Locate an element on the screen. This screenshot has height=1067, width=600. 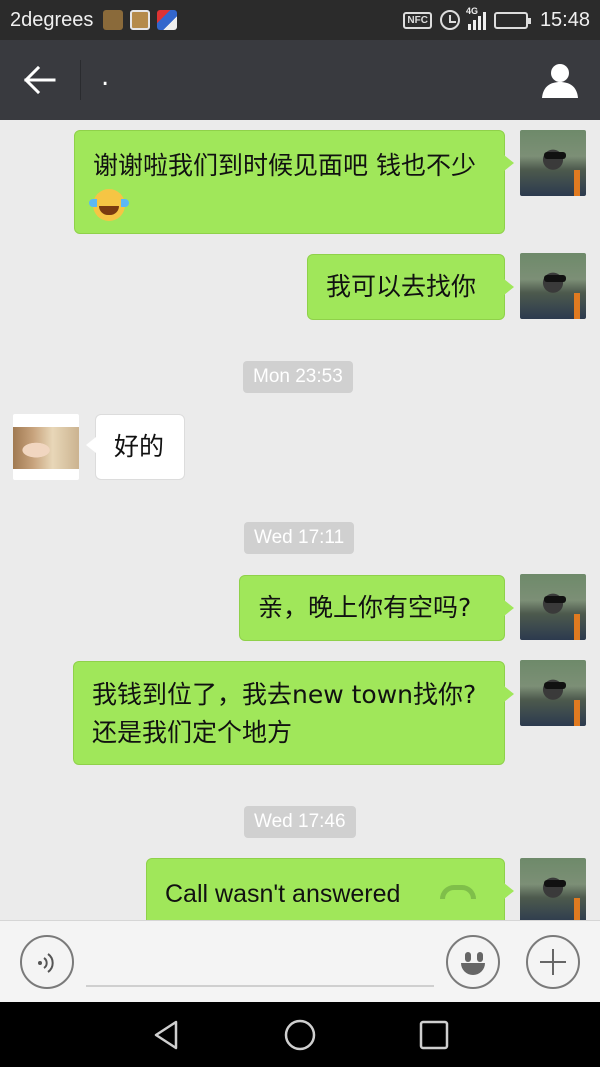
message-bubble-outgoing: 我钱到位了，我去new town找你? 还是我们定个地方 is located at coordinates (293, 713).